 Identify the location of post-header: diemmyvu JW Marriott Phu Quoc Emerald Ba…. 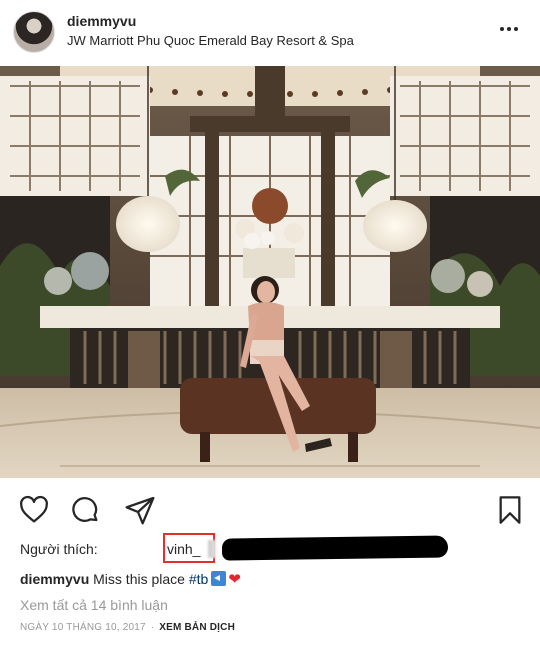
(270, 31).